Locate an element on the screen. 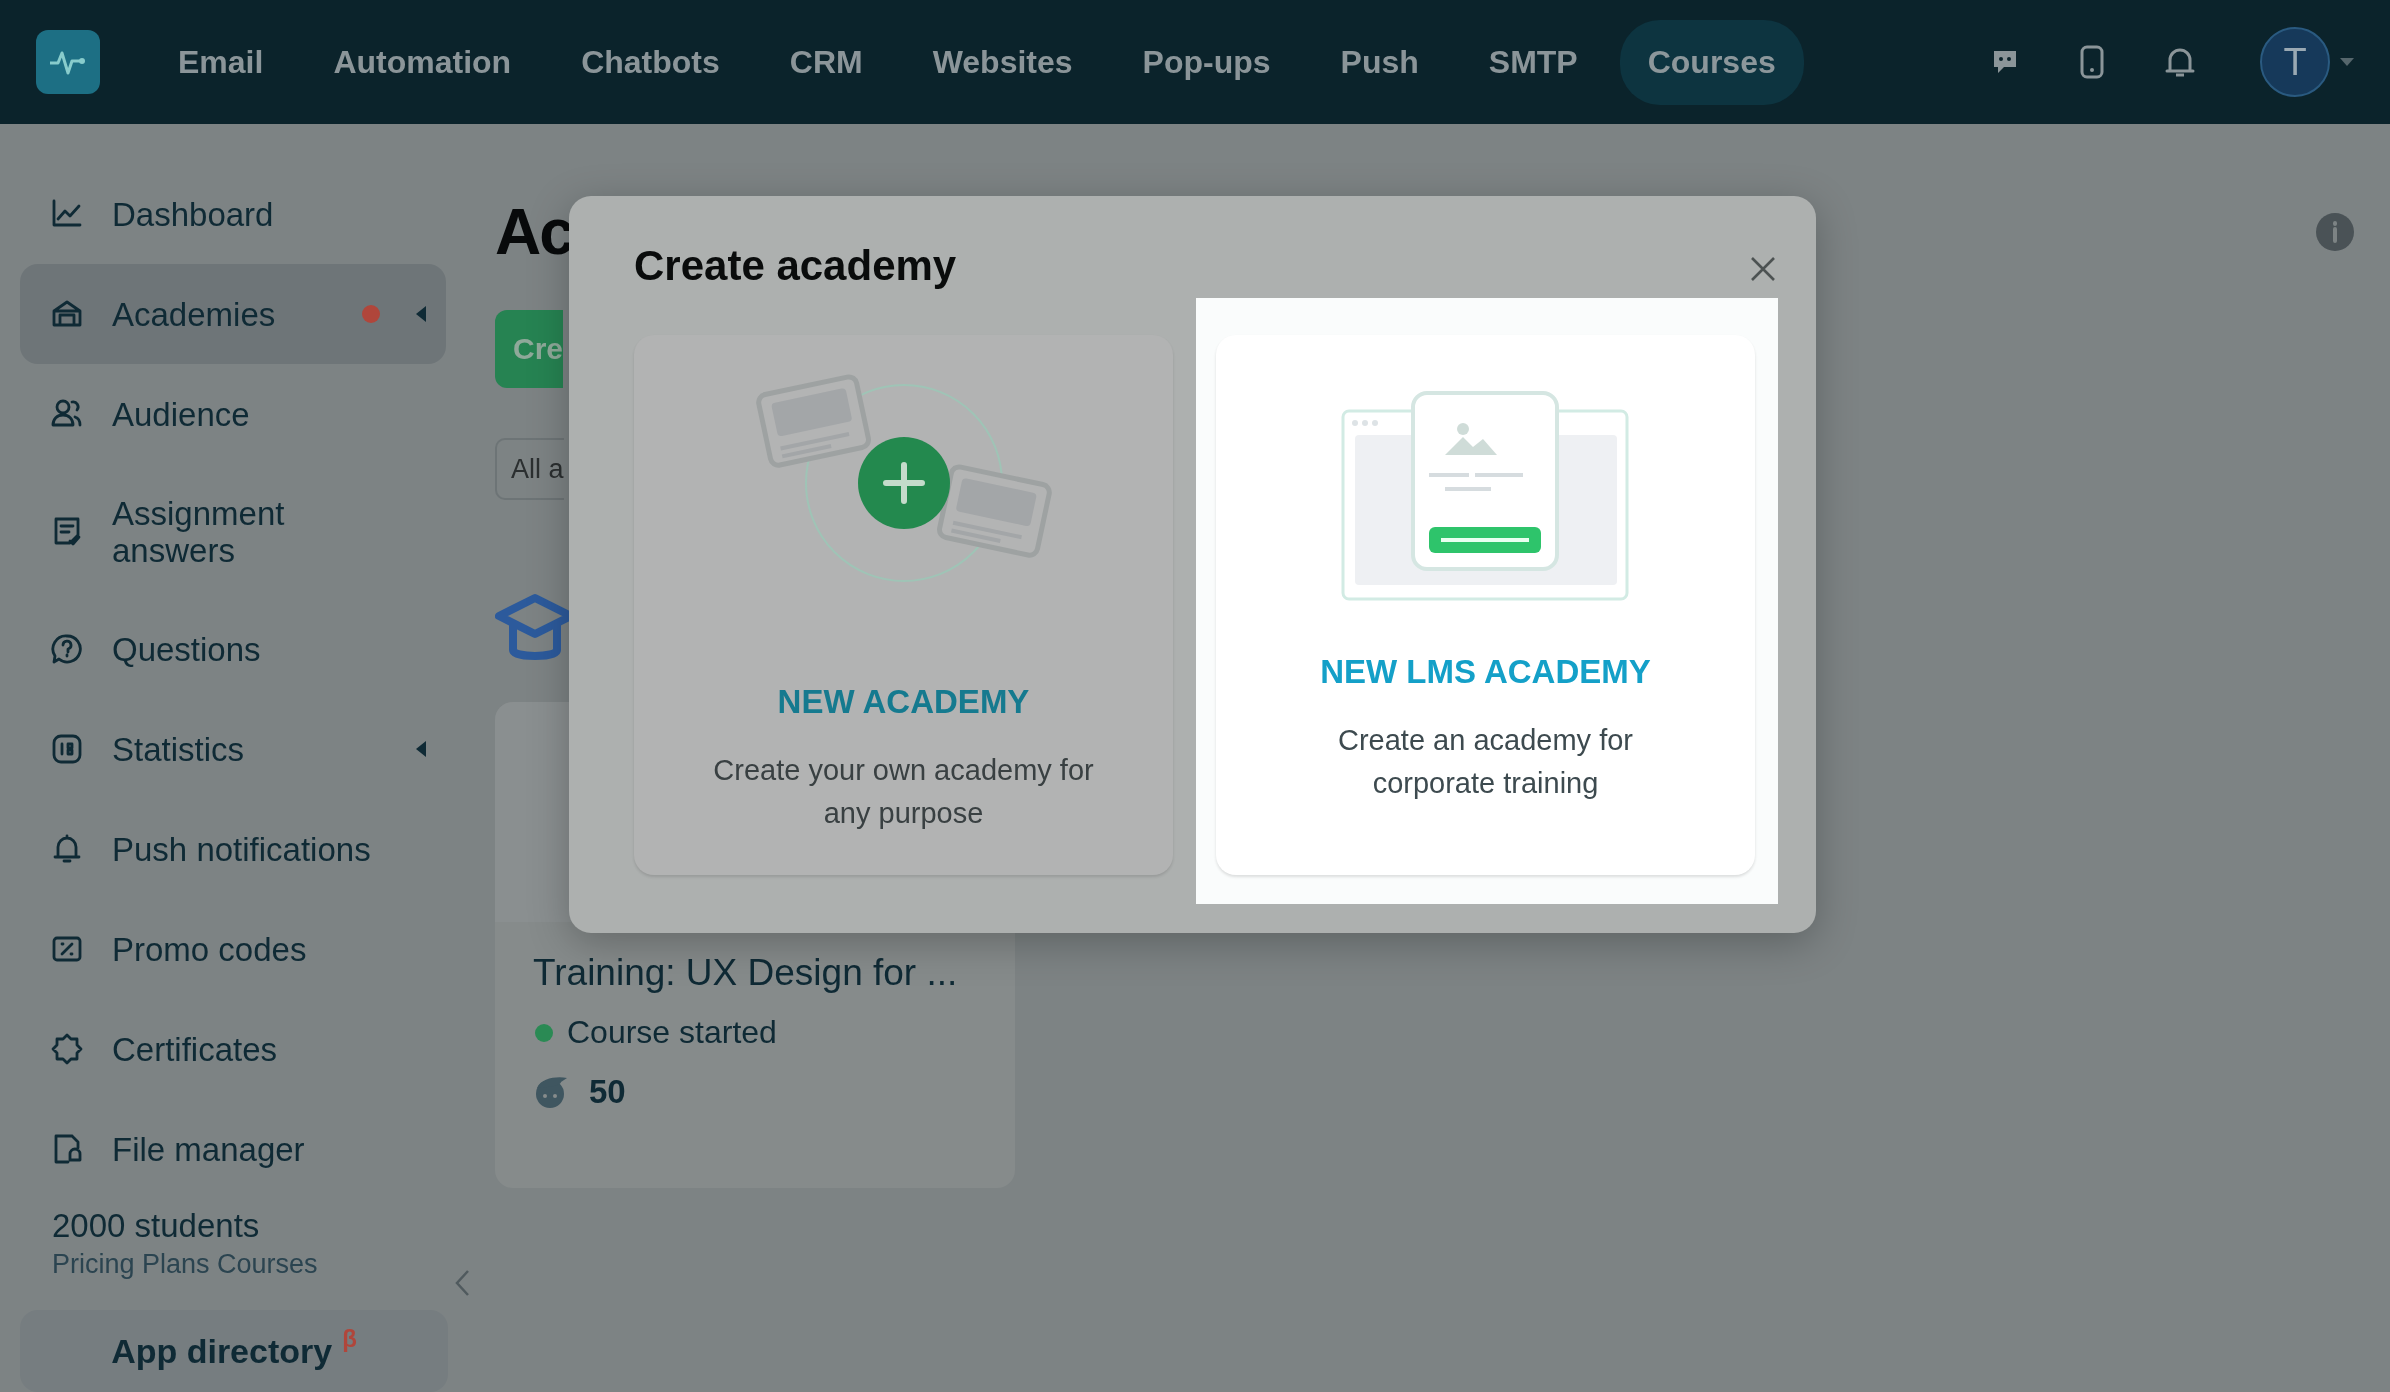 This screenshot has width=2390, height=1392. option-card: NEW ACADEMY Create your own academy for any purpose is located at coordinates (903, 605).